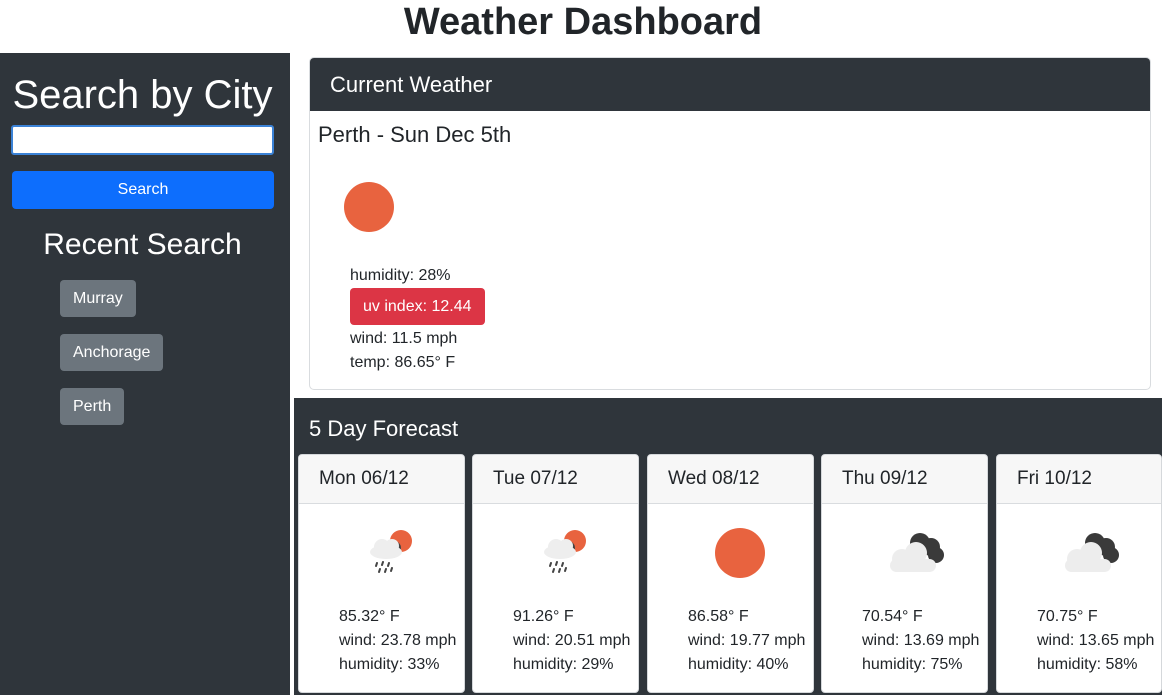 This screenshot has height=695, width=1162. I want to click on current-weather-header: Current Weather, so click(730, 84).